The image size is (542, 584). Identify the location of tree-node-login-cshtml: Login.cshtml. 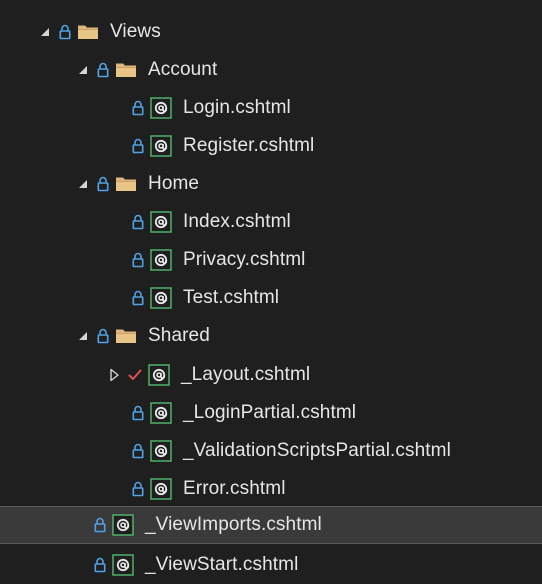
(271, 108).